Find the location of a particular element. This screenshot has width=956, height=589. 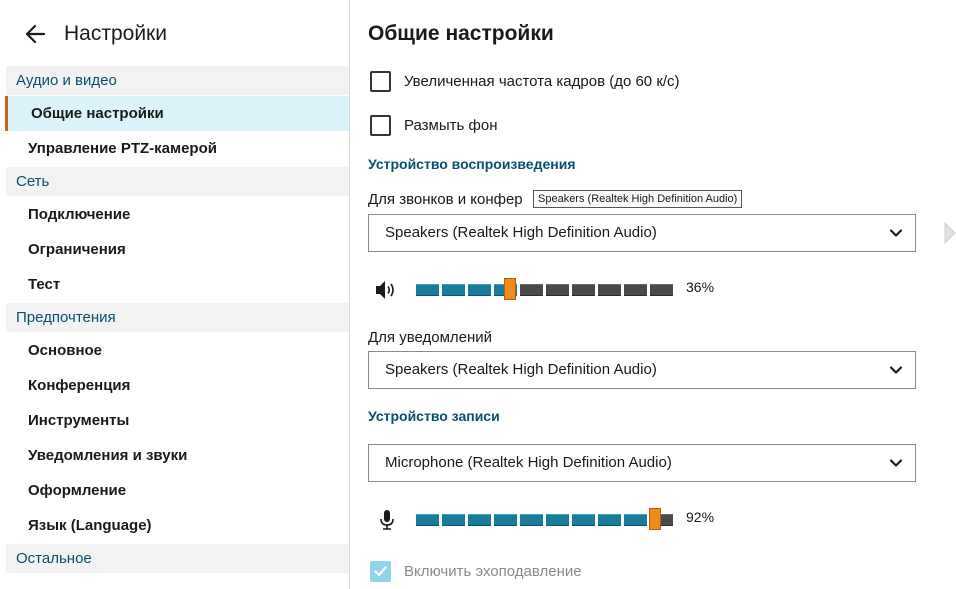

section-other: Остальное is located at coordinates (177, 558).